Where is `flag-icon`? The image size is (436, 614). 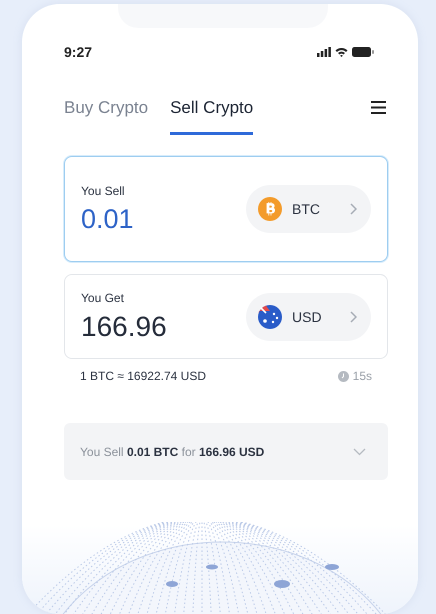 flag-icon is located at coordinates (270, 316).